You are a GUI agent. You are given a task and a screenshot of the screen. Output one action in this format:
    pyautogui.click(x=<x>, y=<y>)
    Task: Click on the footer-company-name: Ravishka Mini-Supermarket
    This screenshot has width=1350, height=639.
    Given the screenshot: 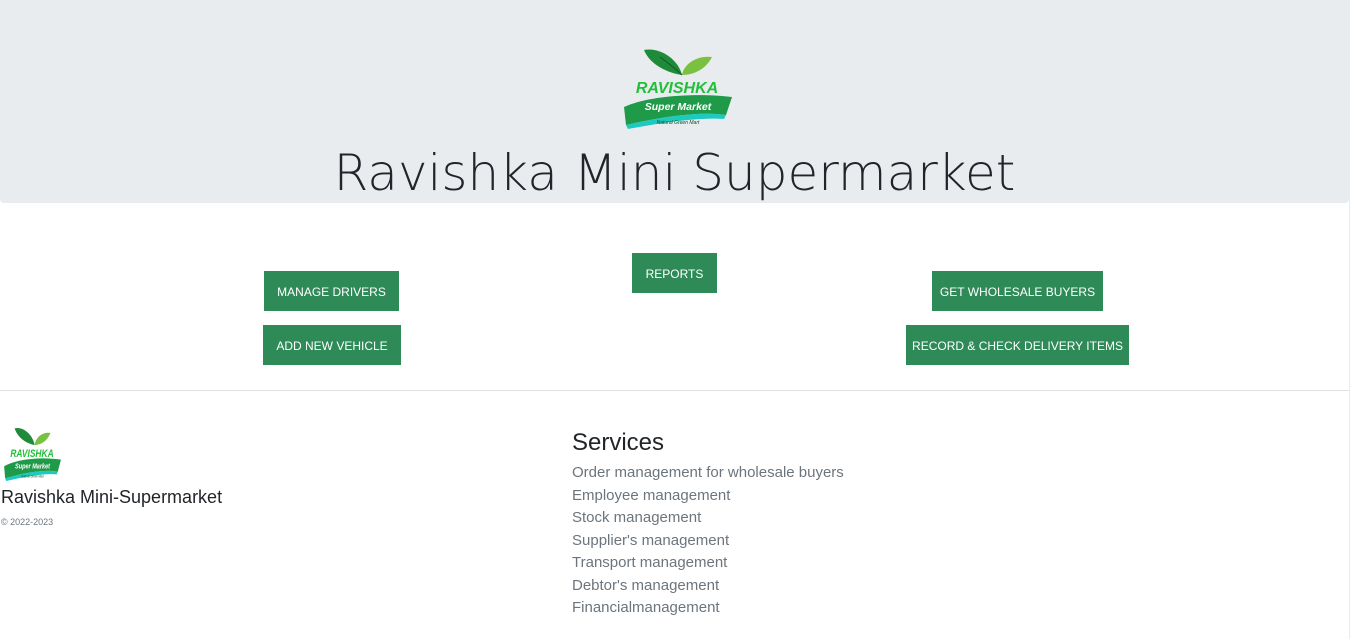 What is the action you would take?
    pyautogui.click(x=112, y=497)
    